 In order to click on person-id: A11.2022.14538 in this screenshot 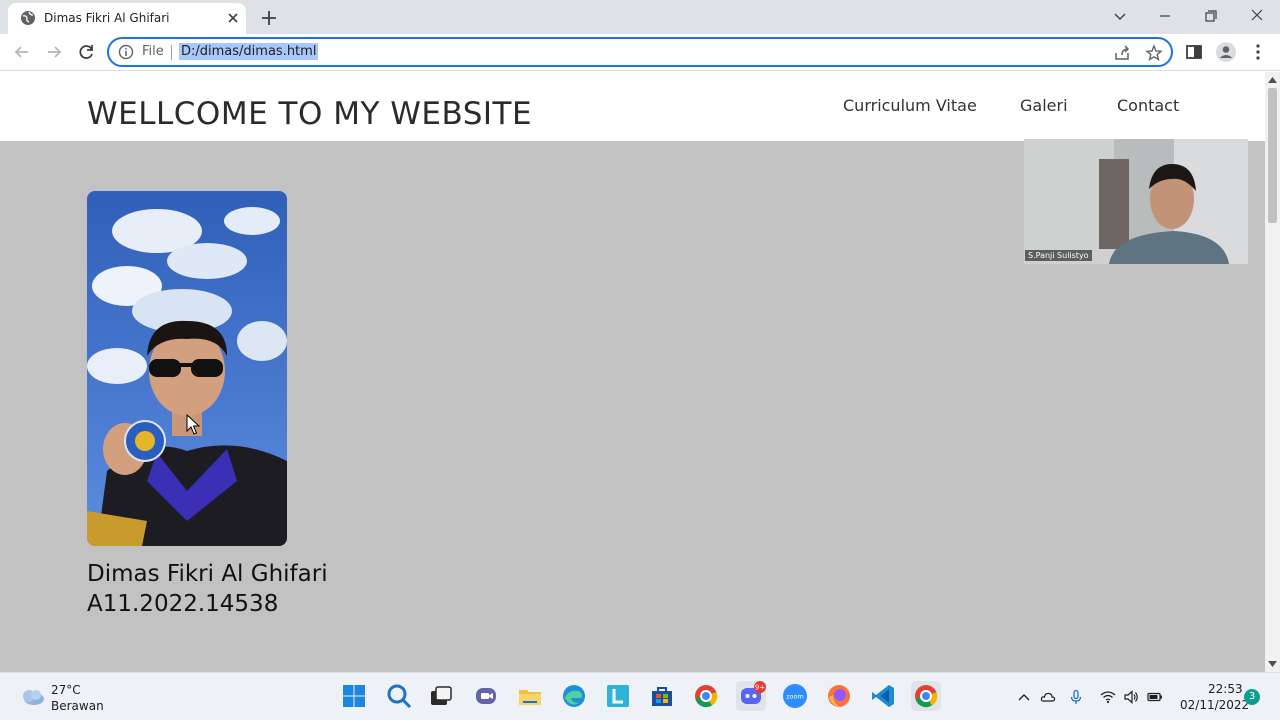, I will do `click(183, 604)`.